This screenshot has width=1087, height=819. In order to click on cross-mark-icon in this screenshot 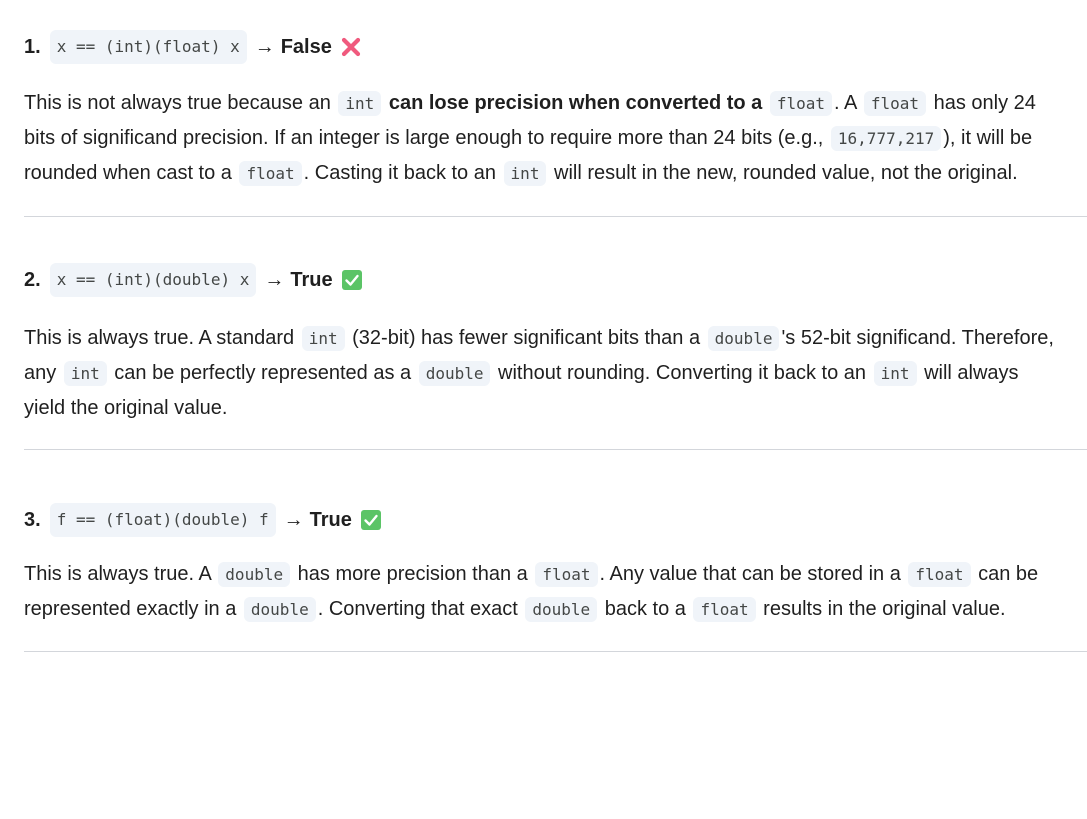, I will do `click(350, 47)`.